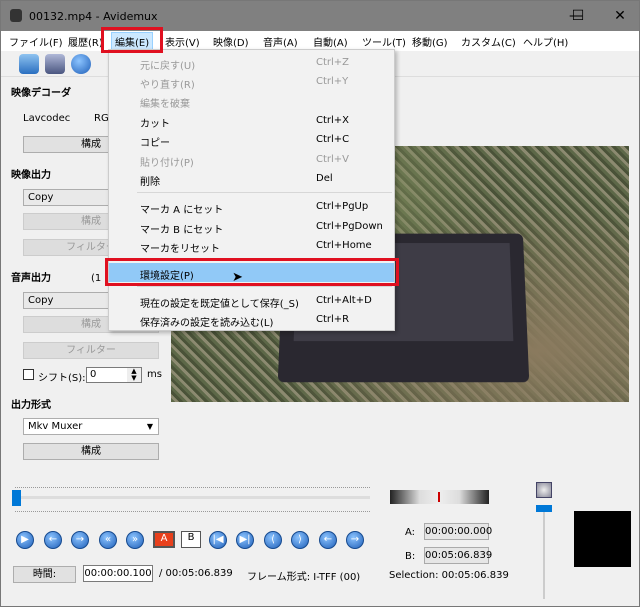  What do you see at coordinates (41, 93) in the screenshot?
I see `video-decoder-heading: 映像デコーダ` at bounding box center [41, 93].